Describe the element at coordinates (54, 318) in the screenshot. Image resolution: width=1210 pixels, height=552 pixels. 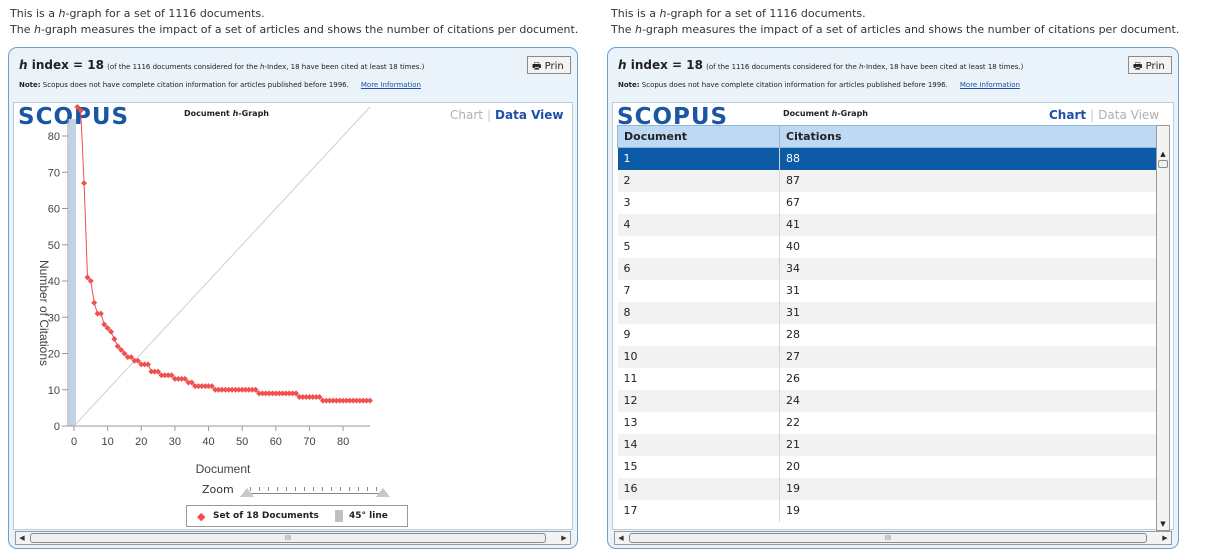
I see `y-tick-label: 30` at that location.